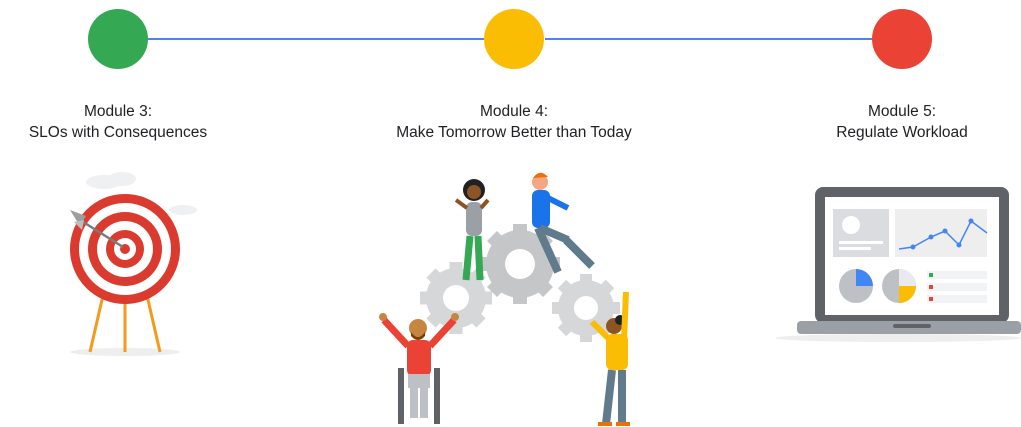  I want to click on module-4-node, so click(514, 39).